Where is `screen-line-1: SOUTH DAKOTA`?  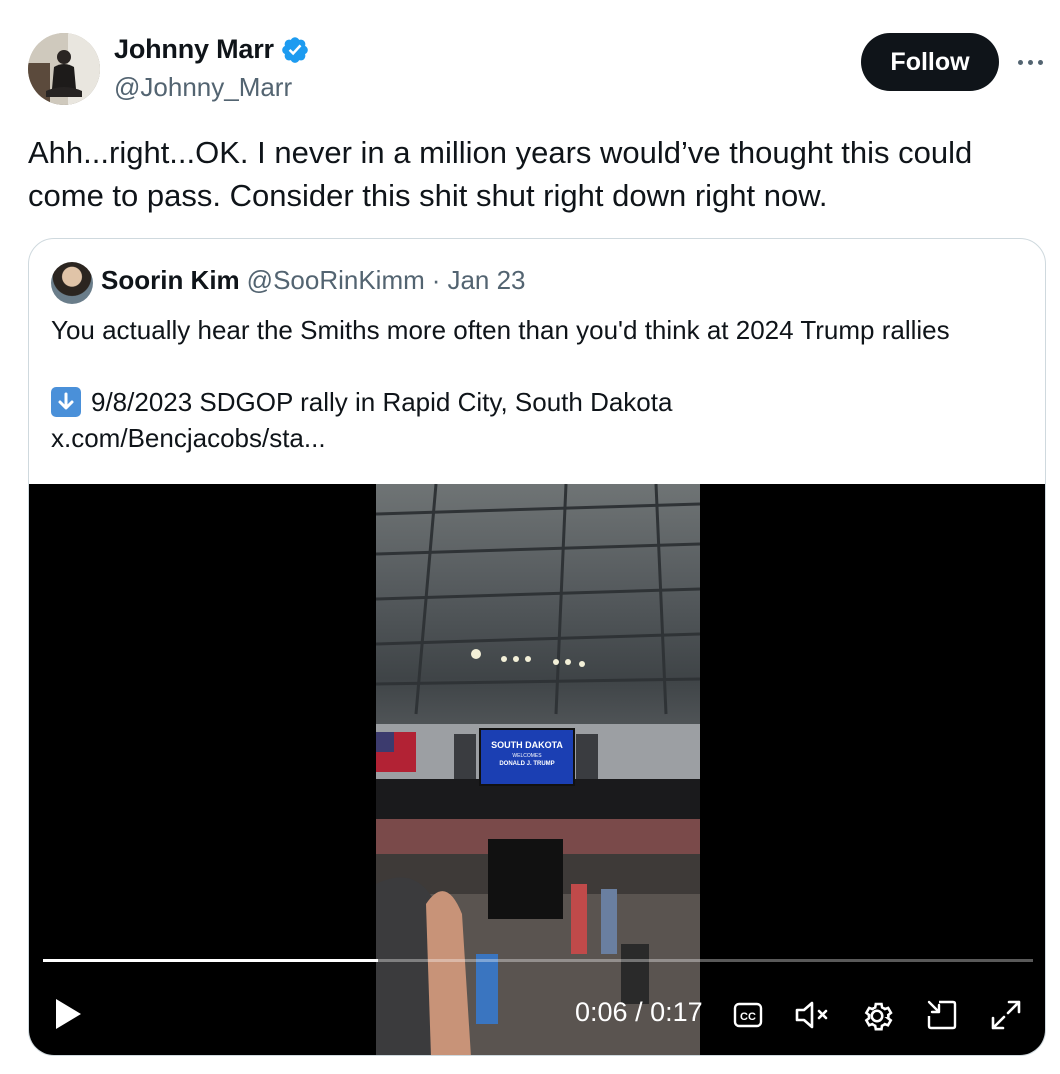
screen-line-1: SOUTH DAKOTA is located at coordinates (527, 745).